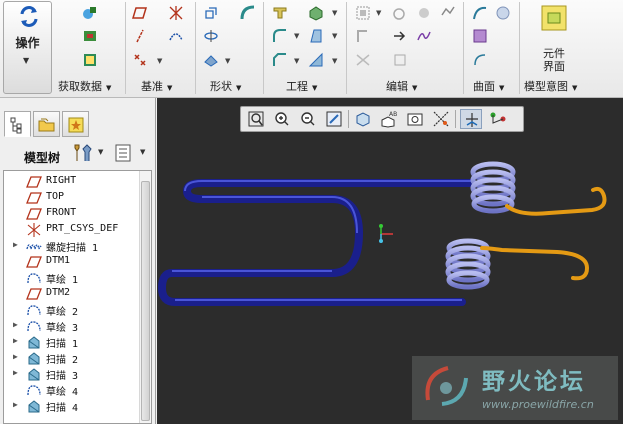 Image resolution: width=623 pixels, height=424 pixels. I want to click on folder-icon, so click(46, 125).